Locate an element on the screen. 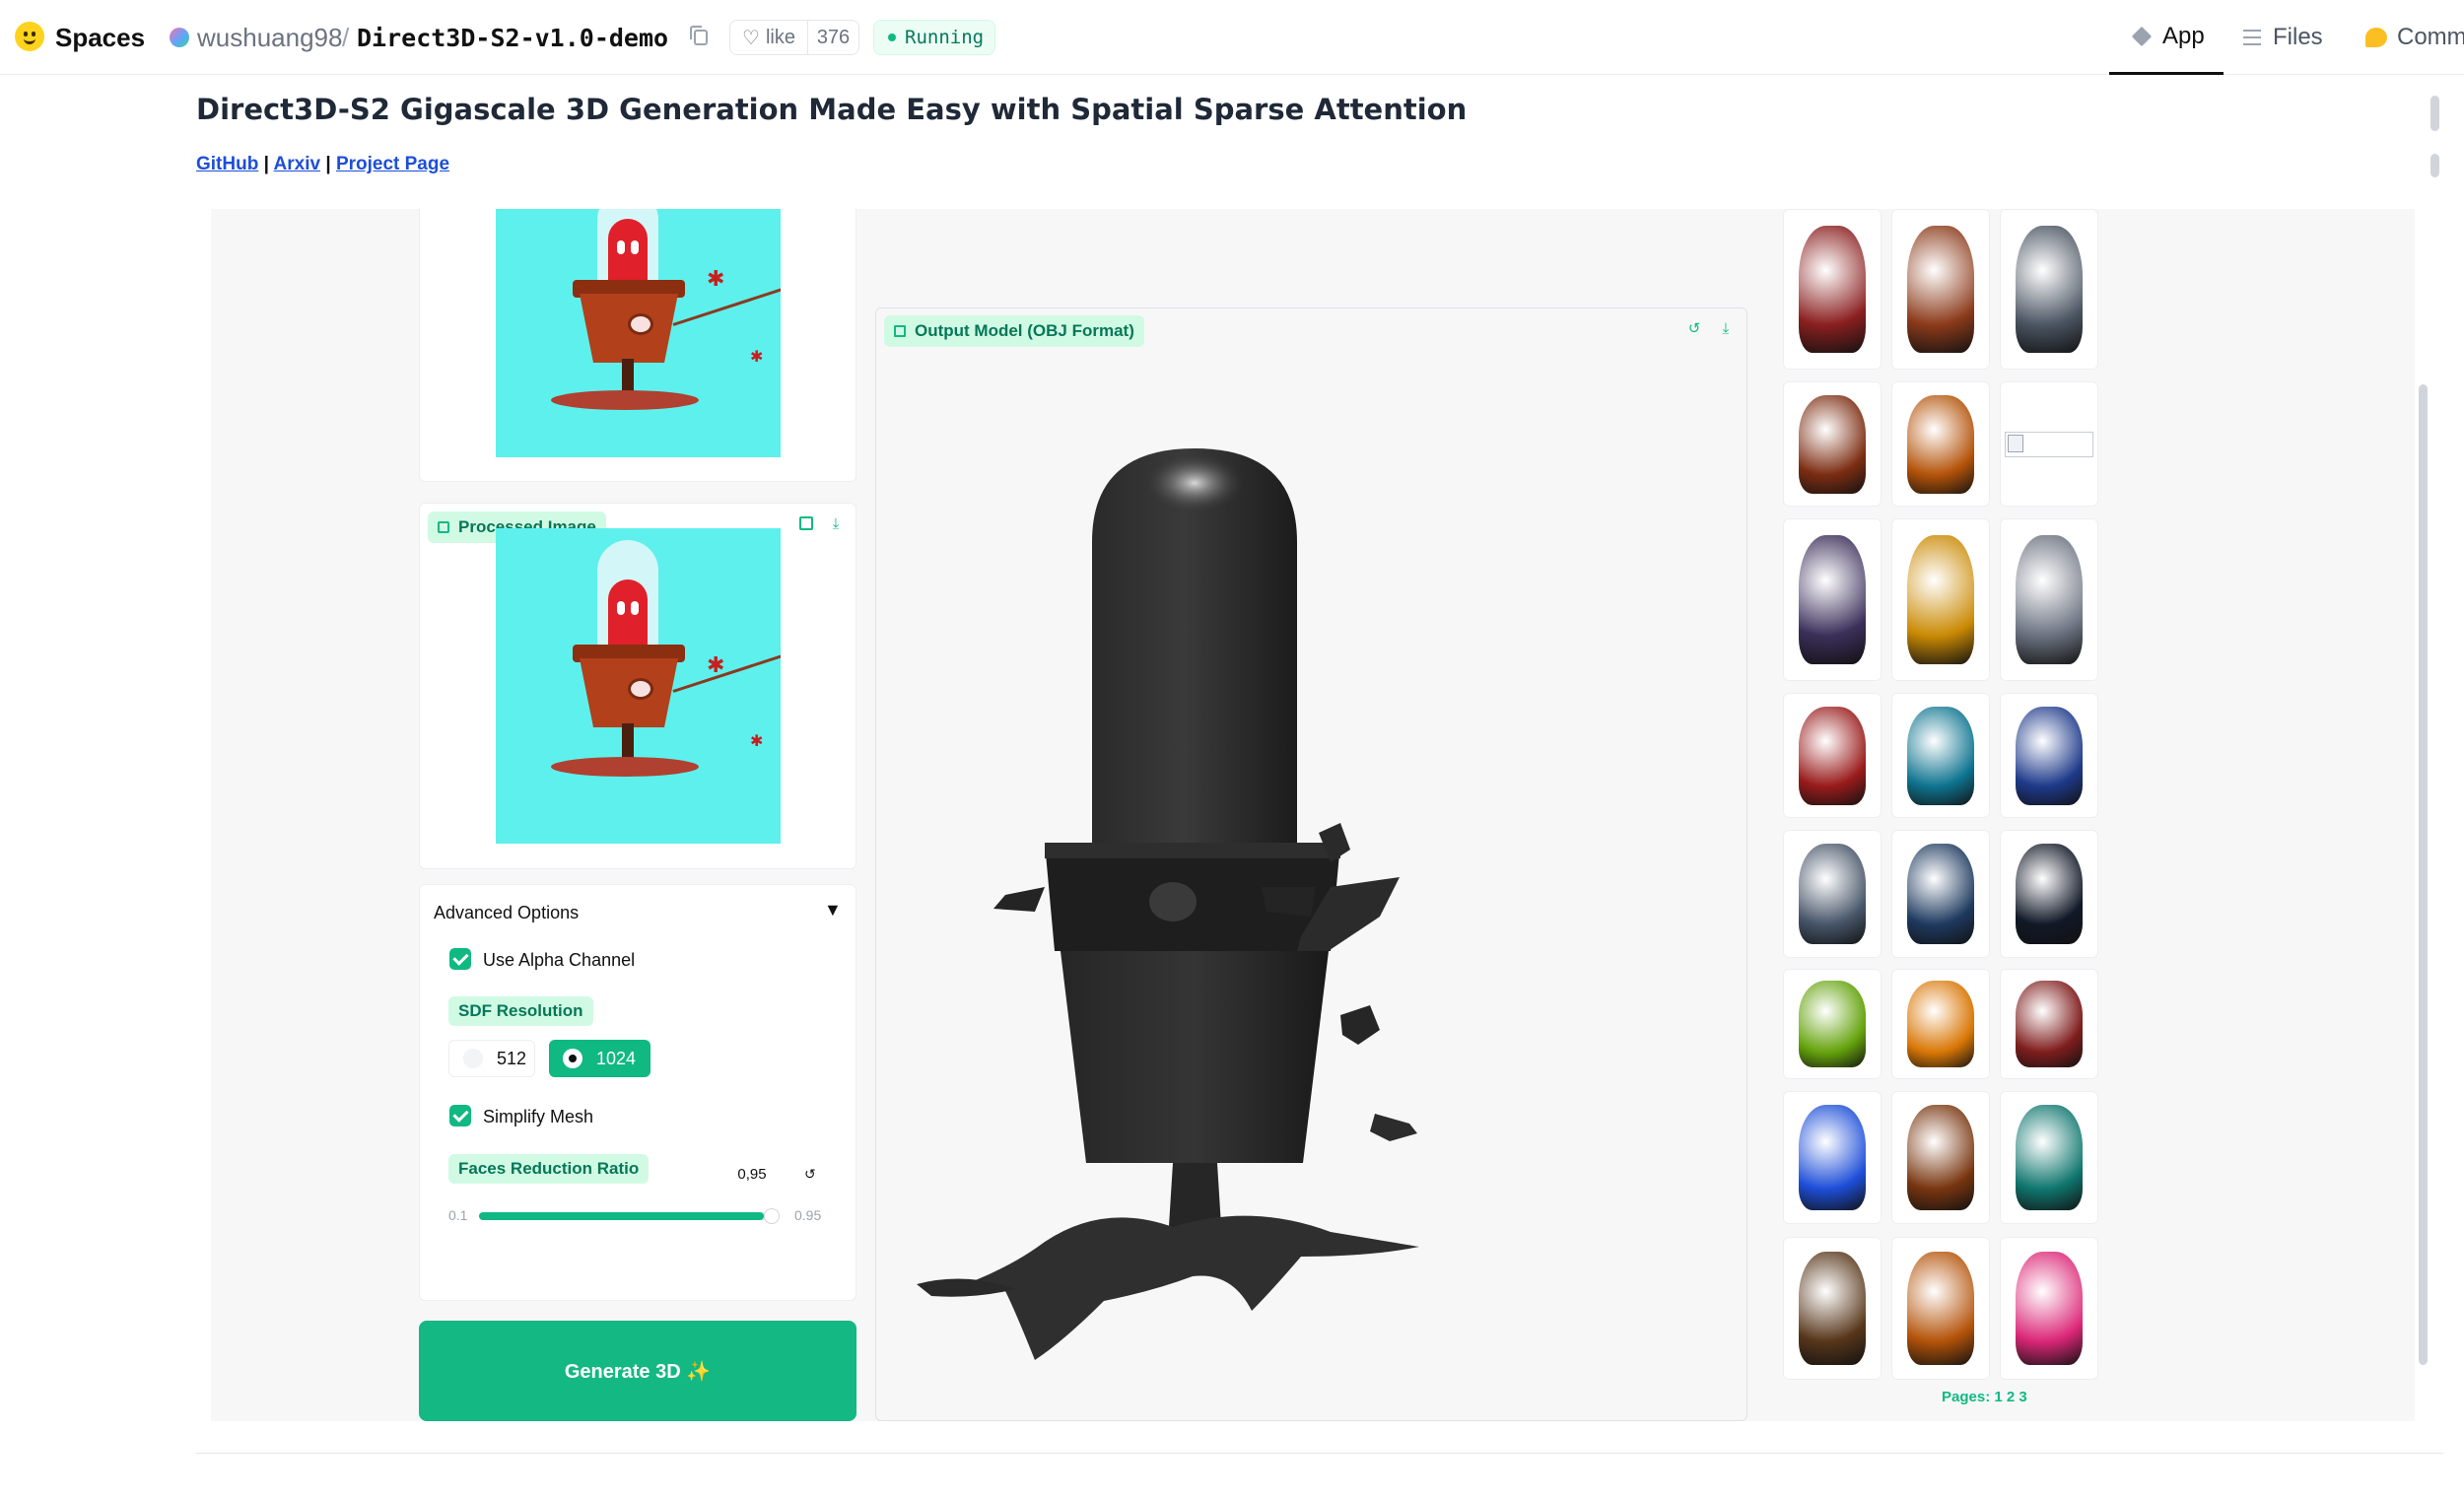 This screenshot has width=2464, height=1501. header-links: GitHub | Arxiv | Project Page is located at coordinates (322, 164).